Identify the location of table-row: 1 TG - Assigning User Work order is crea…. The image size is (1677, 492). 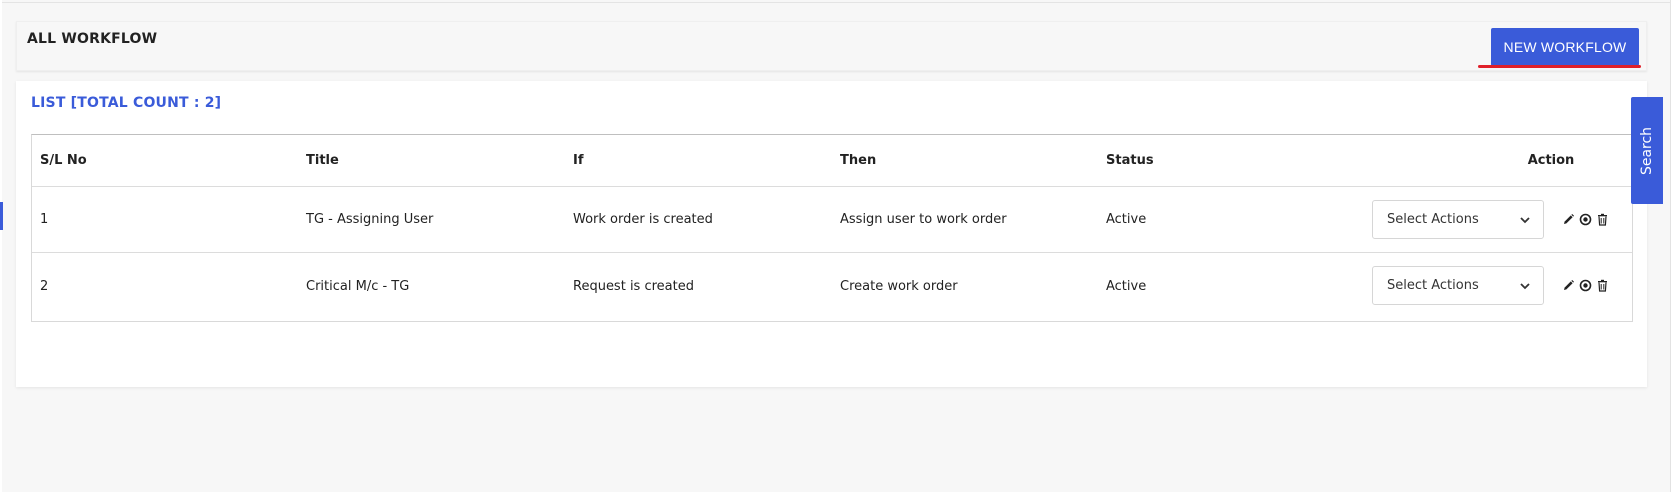
(832, 220).